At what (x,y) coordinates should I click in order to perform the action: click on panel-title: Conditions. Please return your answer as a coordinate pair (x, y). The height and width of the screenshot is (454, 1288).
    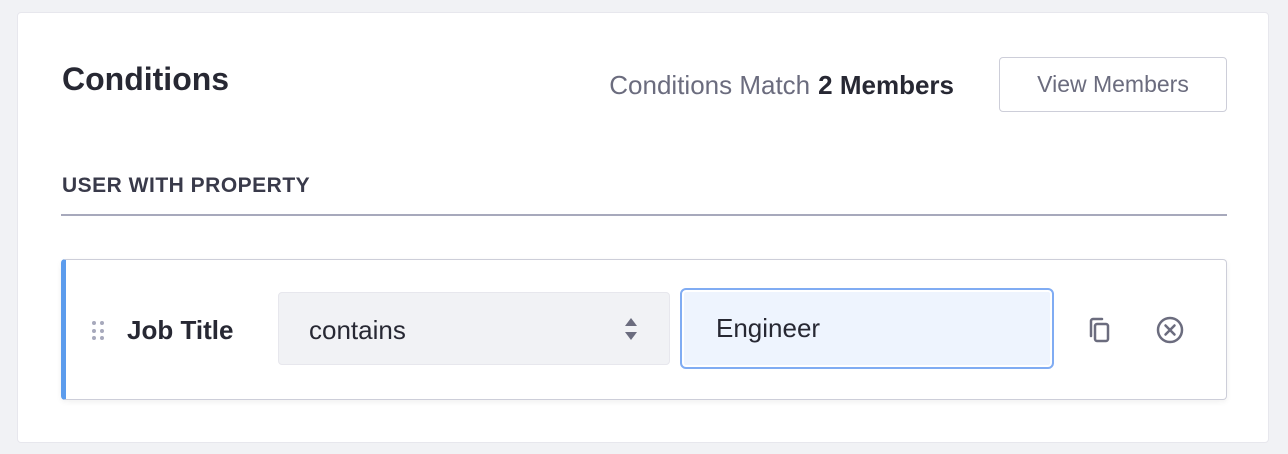
    Looking at the image, I should click on (146, 79).